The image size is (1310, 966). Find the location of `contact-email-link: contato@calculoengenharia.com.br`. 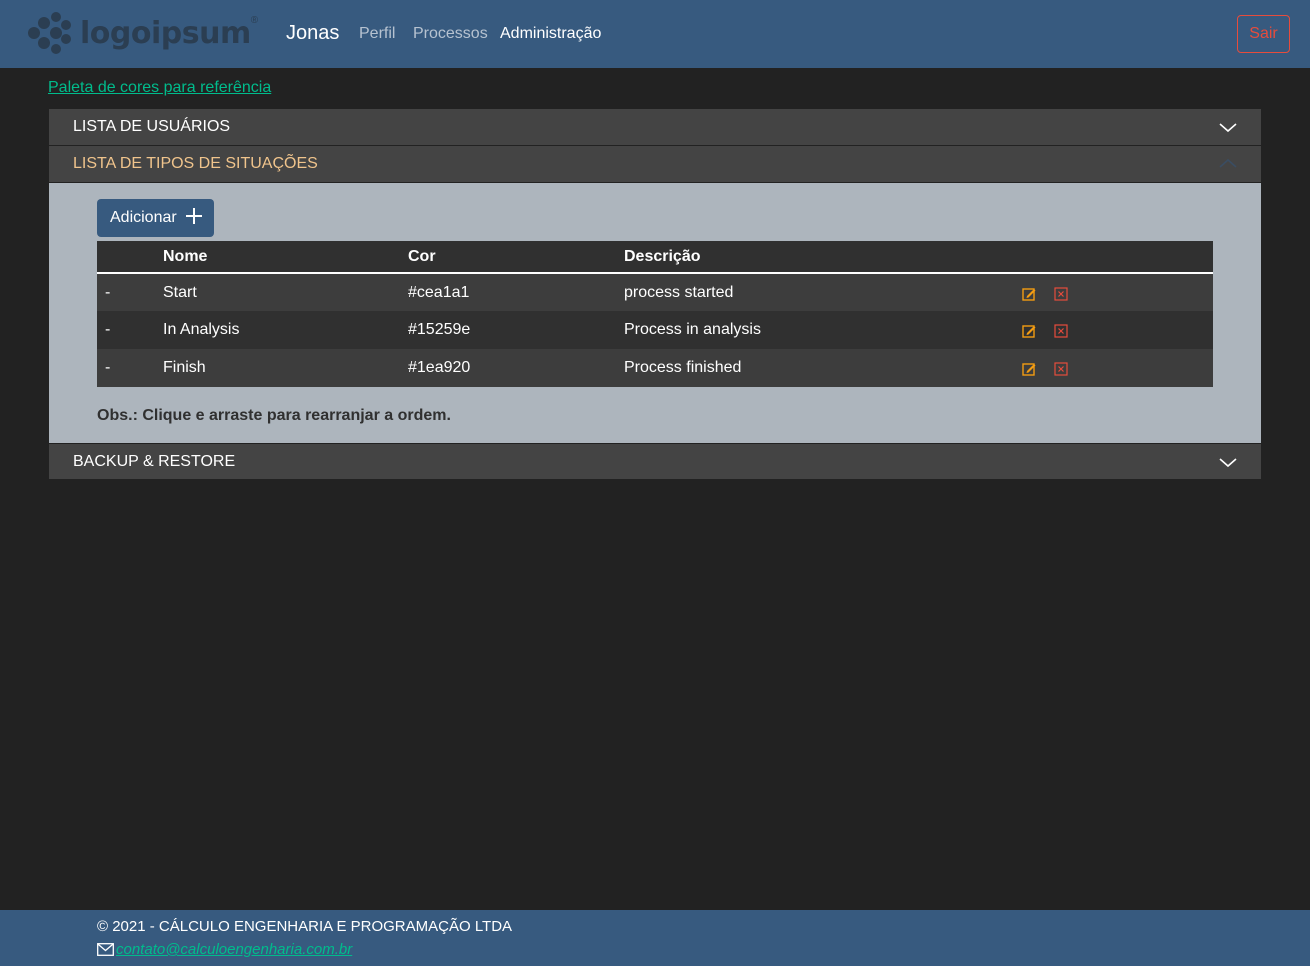

contact-email-link: contato@calculoengenharia.com.br is located at coordinates (234, 949).